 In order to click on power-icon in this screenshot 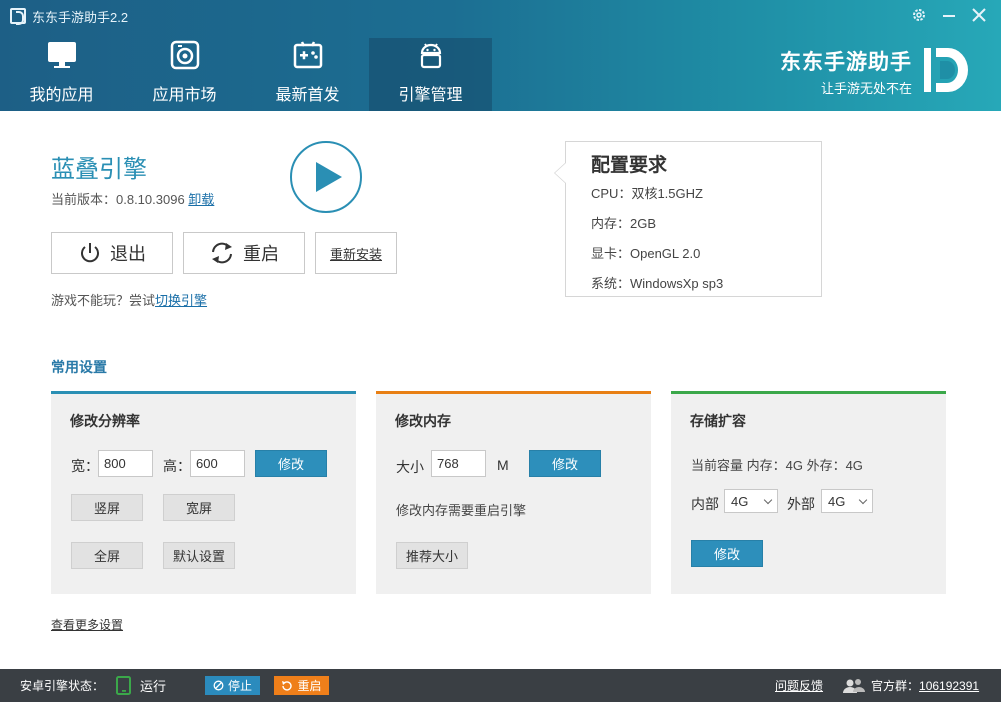, I will do `click(90, 253)`.